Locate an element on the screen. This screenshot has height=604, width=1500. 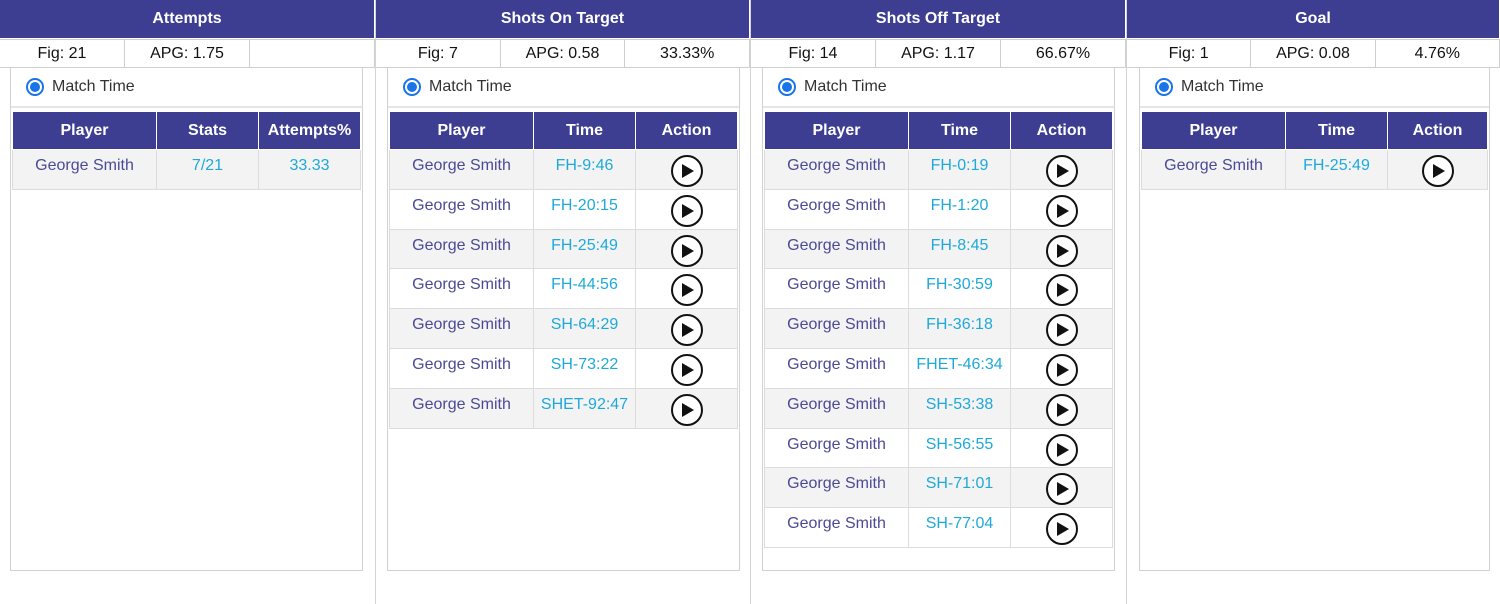
table-row: George Smith 7/21 33.33 is located at coordinates (186, 169).